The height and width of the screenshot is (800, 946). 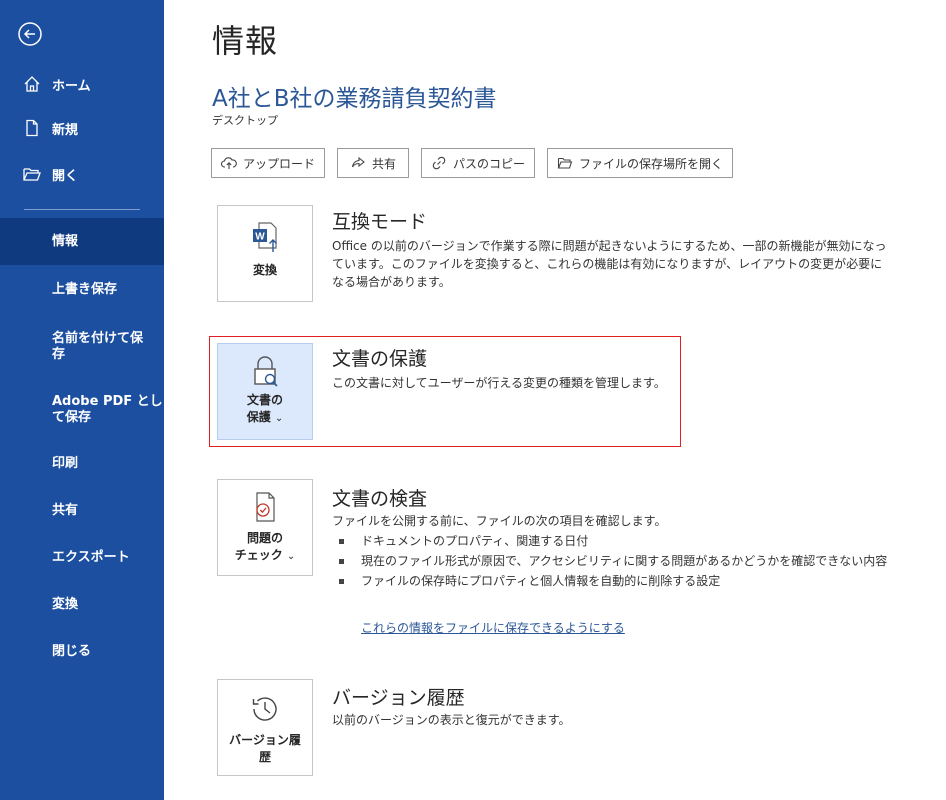 I want to click on convert-label: 変換, so click(x=264, y=270).